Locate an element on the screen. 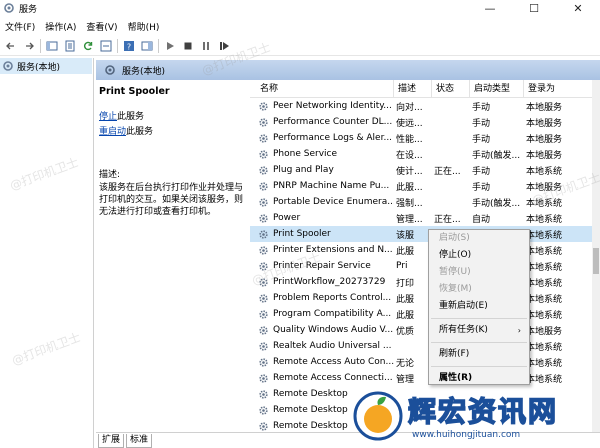 The image size is (600, 448). column-header-description: 描述 is located at coordinates (413, 89).